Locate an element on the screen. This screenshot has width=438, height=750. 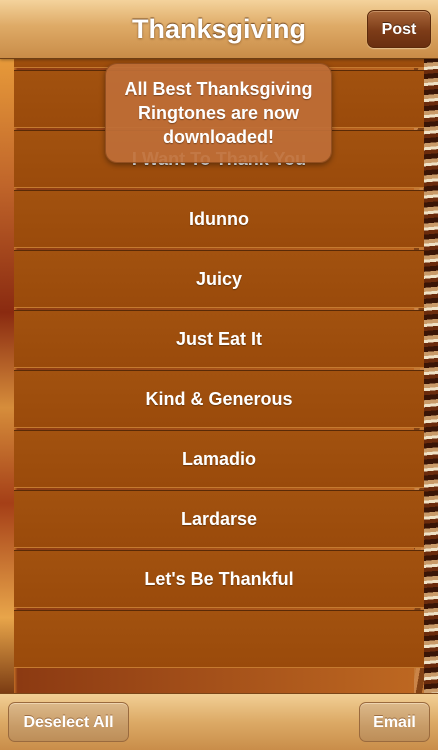
list-item: Just Eat It is located at coordinates (219, 339).